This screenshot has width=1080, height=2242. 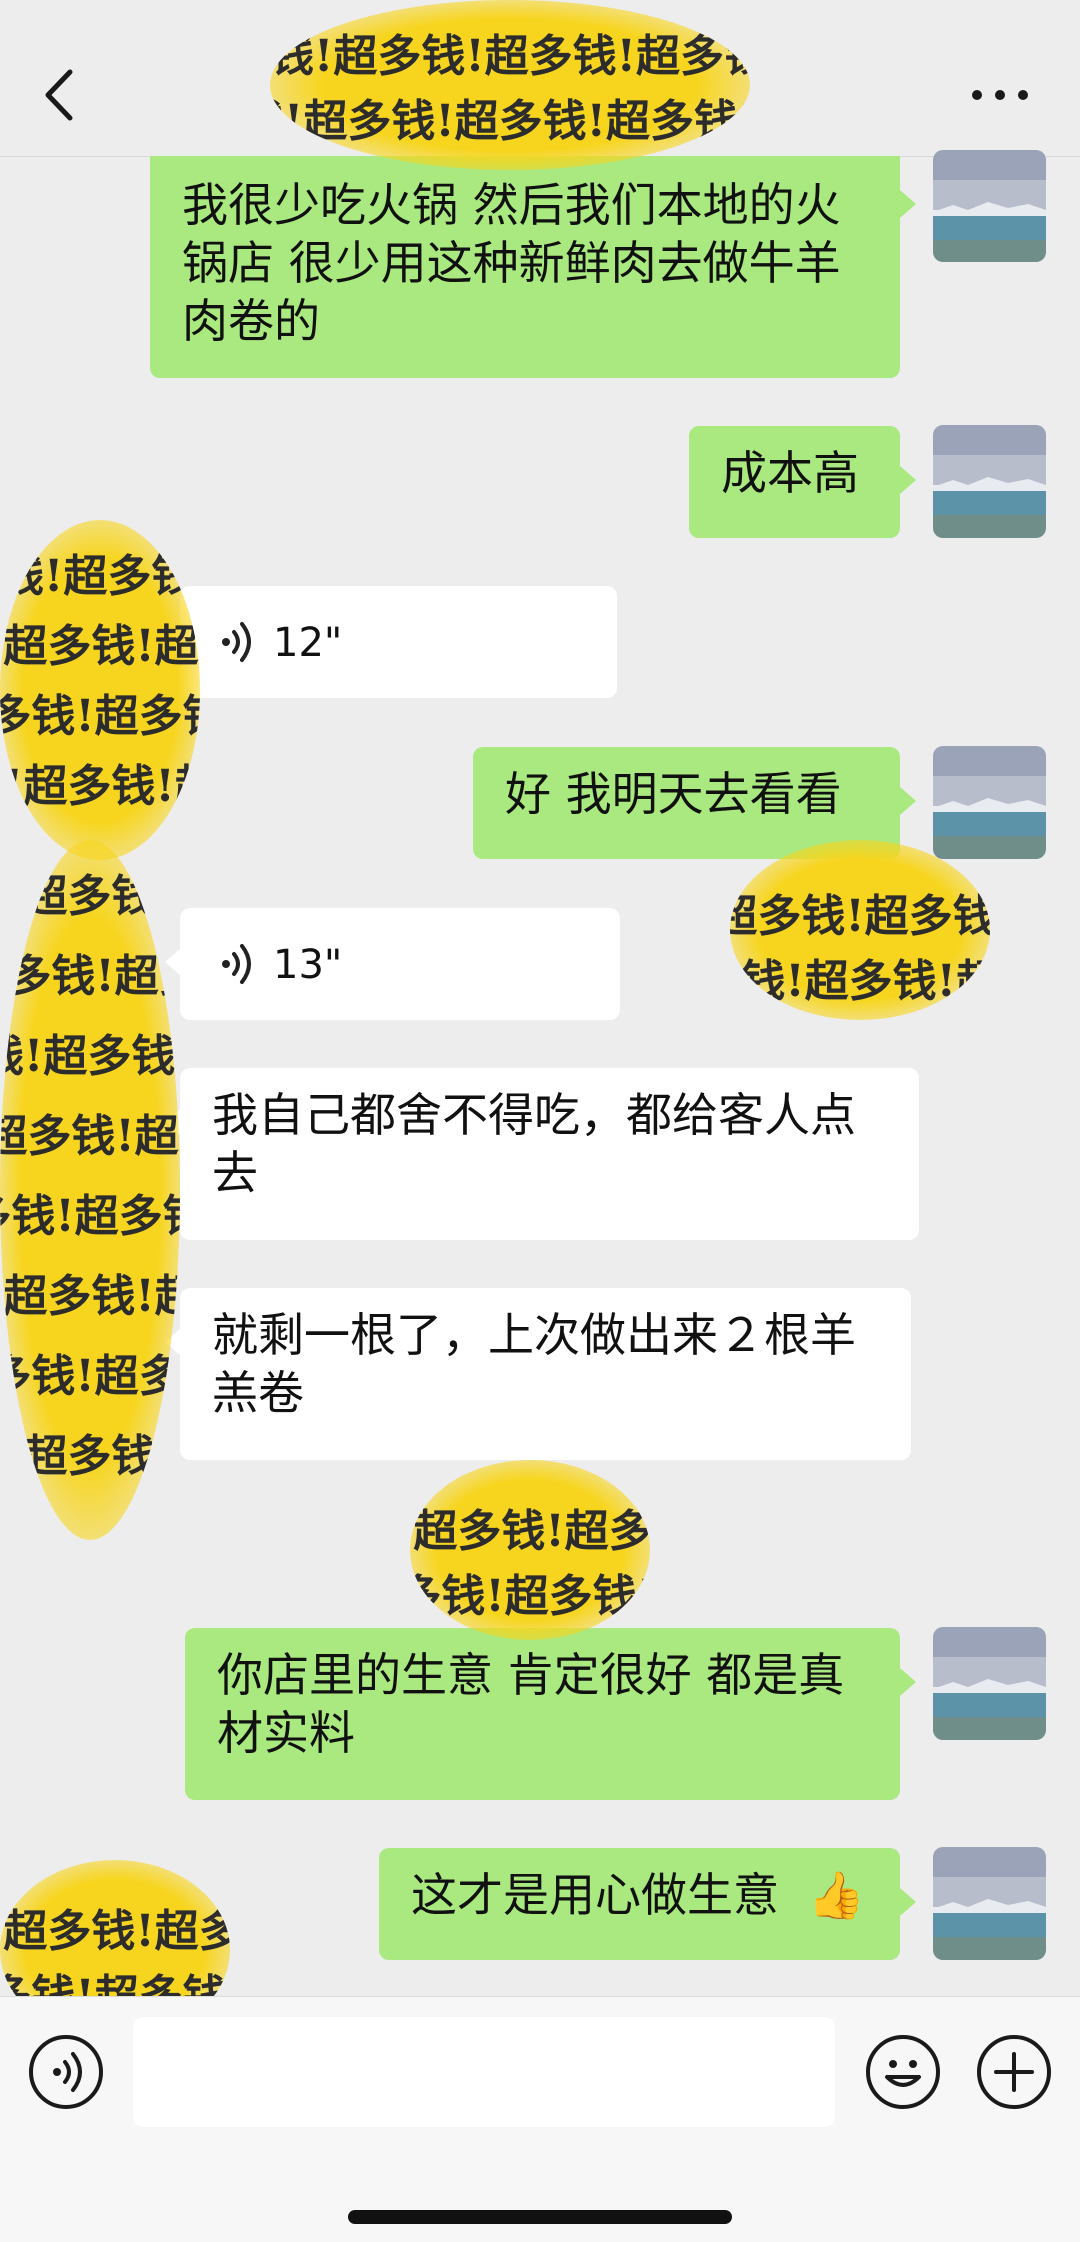 What do you see at coordinates (400, 964) in the screenshot?
I see `voice-message-bubble: 13"` at bounding box center [400, 964].